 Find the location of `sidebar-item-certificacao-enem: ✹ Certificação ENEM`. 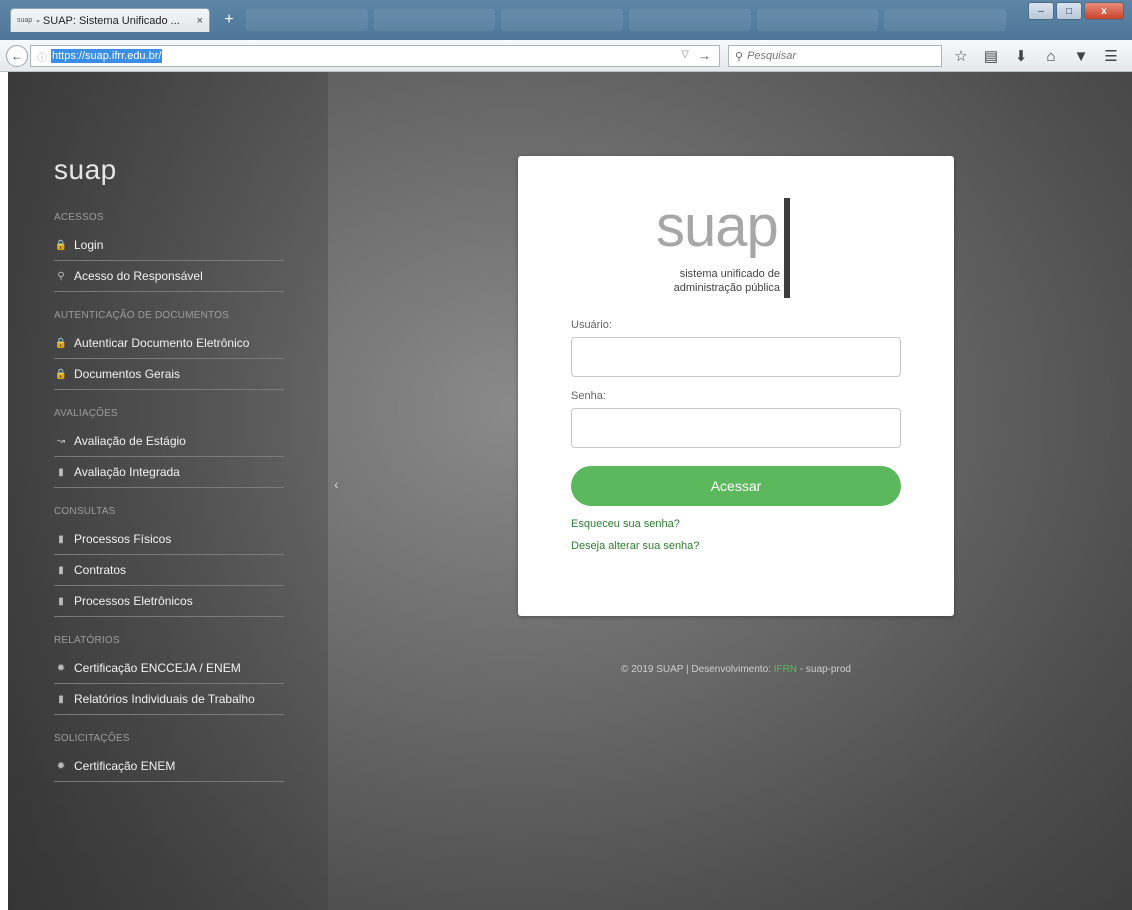

sidebar-item-certificacao-enem: ✹ Certificação ENEM is located at coordinates (169, 766).